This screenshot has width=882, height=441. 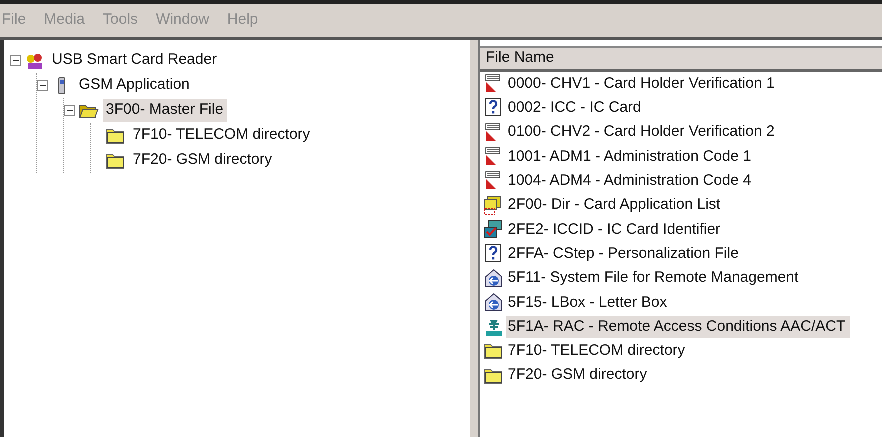 What do you see at coordinates (623, 254) in the screenshot?
I see `list-entry: 2FFA- CStep - Personalization File` at bounding box center [623, 254].